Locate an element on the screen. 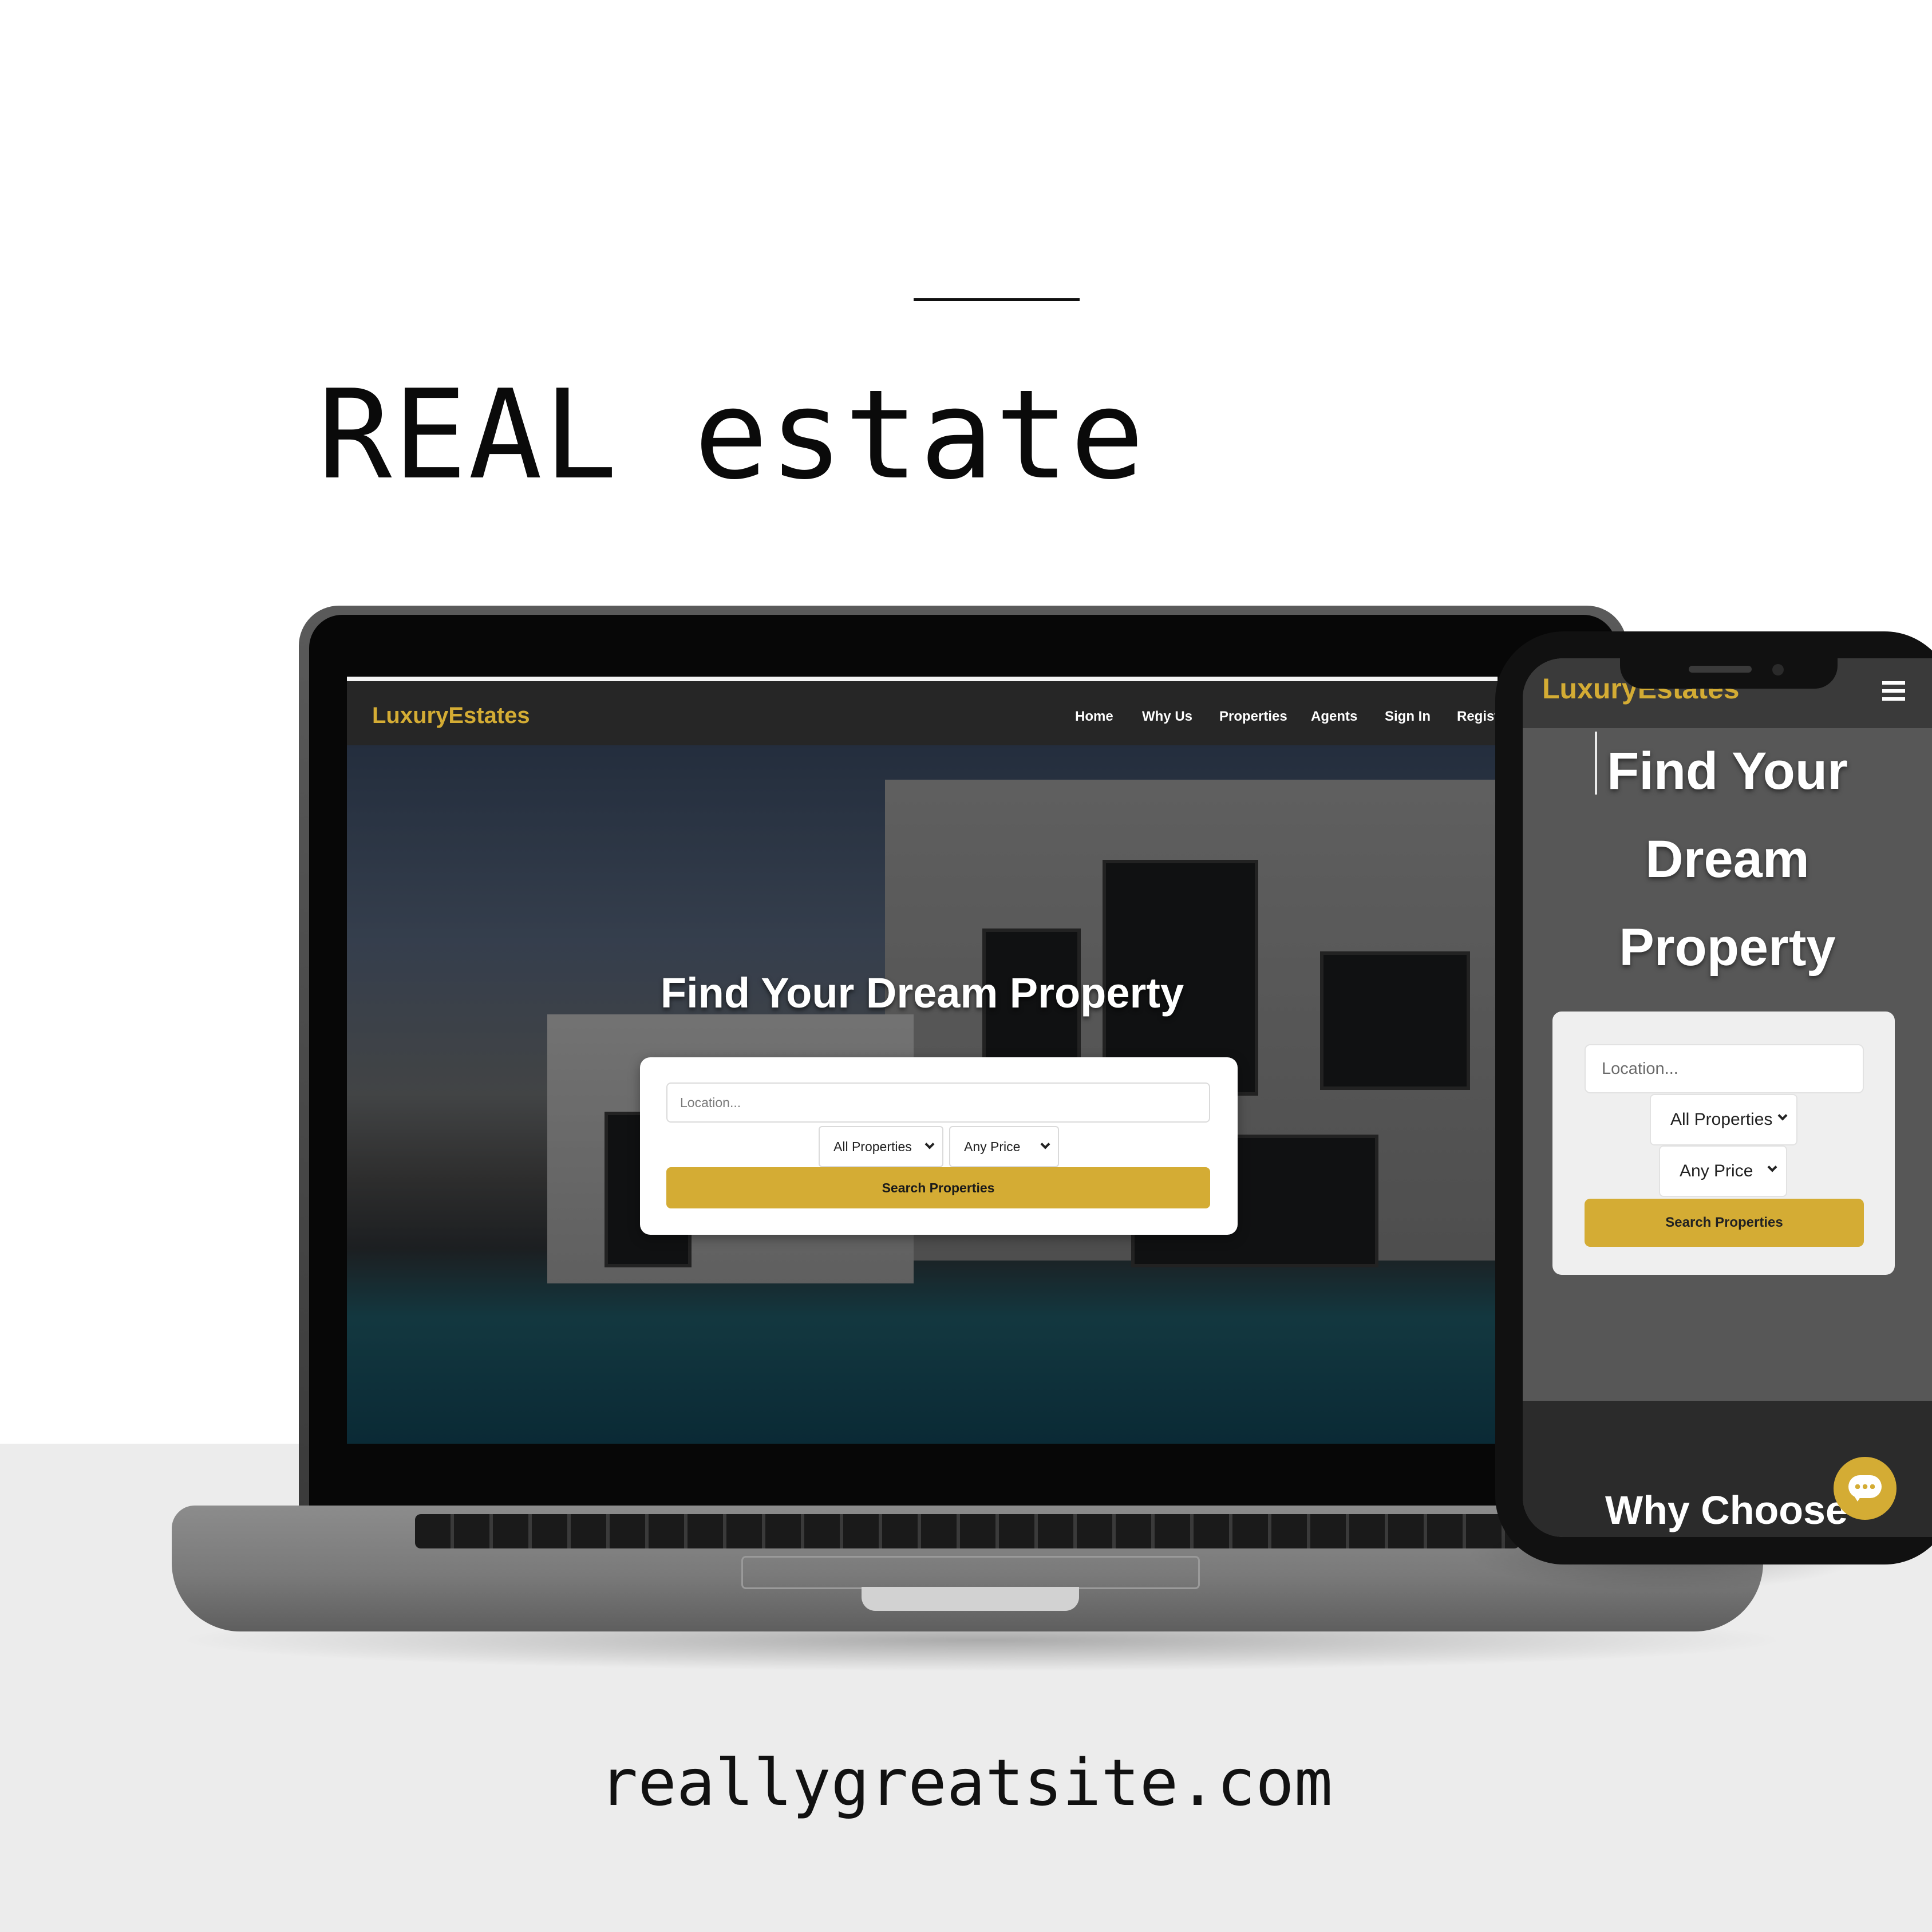 This screenshot has height=1932, width=1932. browser-top-edge is located at coordinates (922, 679).